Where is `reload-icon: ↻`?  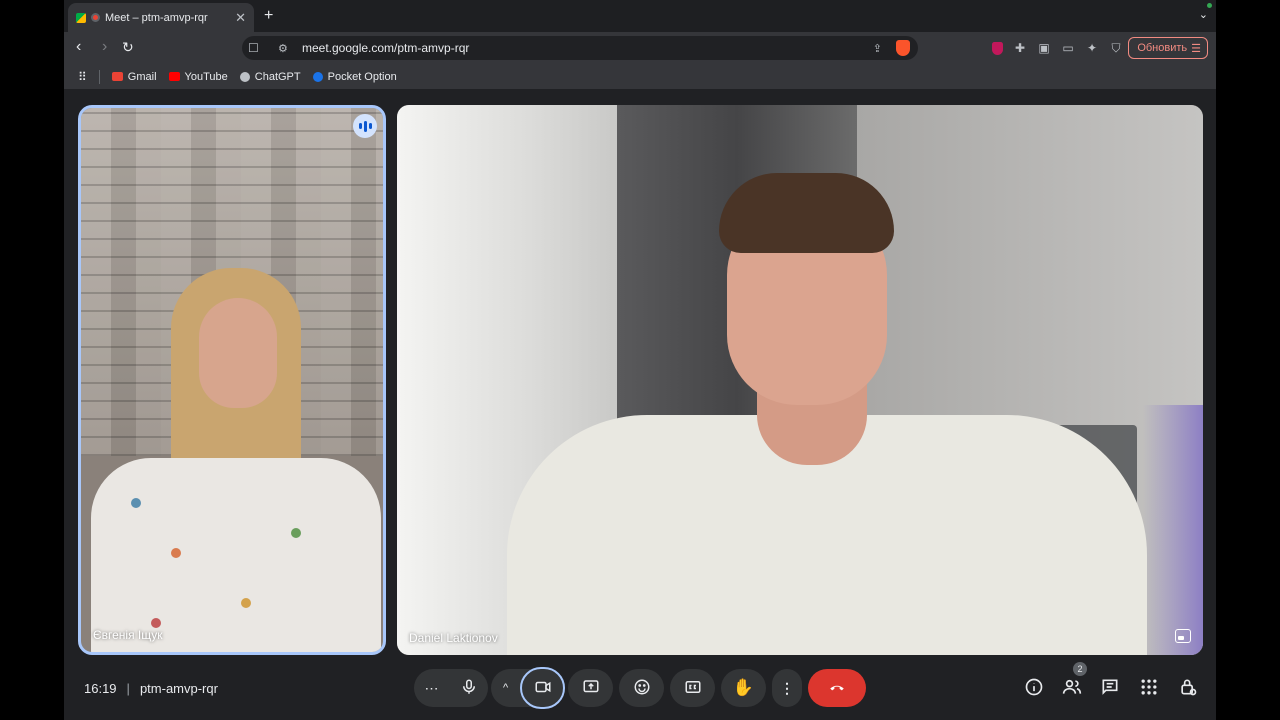 reload-icon: ↻ is located at coordinates (128, 47).